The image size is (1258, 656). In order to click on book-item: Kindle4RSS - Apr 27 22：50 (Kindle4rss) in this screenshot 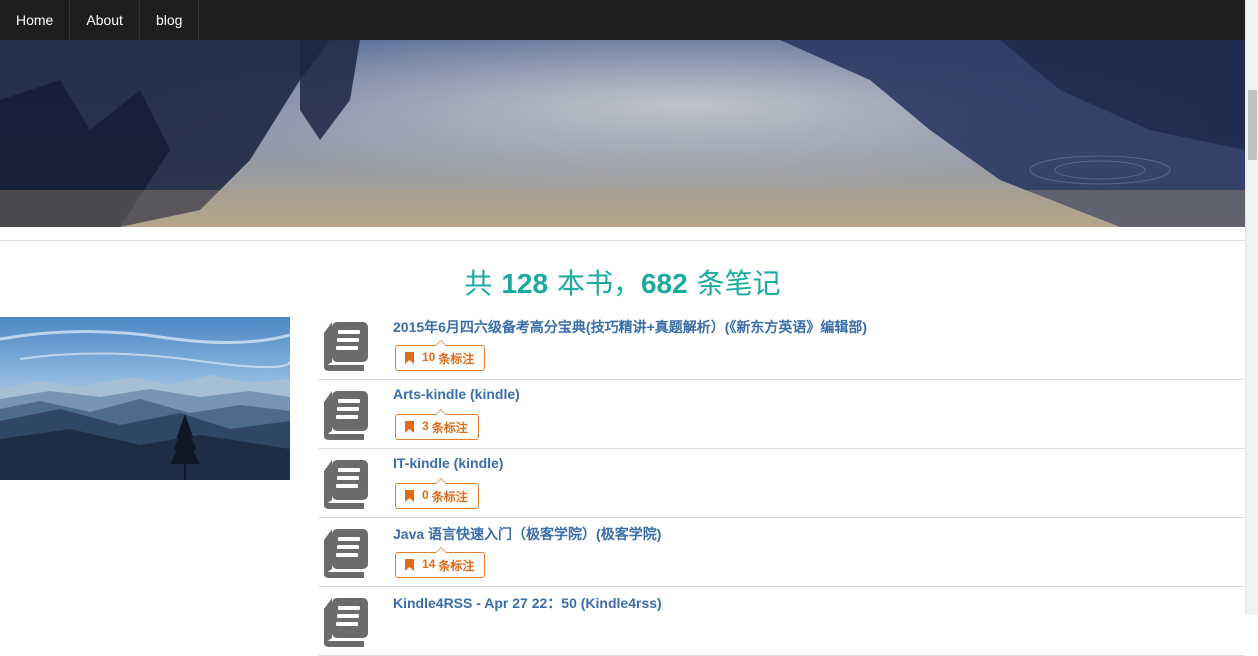, I will do `click(781, 621)`.